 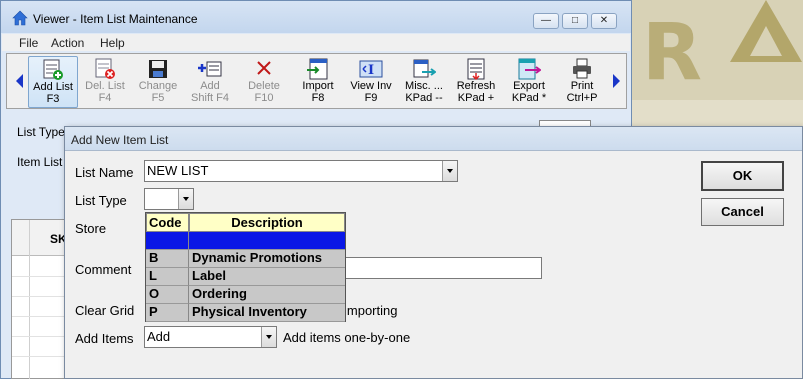 I want to click on change-label: Change, so click(x=158, y=86).